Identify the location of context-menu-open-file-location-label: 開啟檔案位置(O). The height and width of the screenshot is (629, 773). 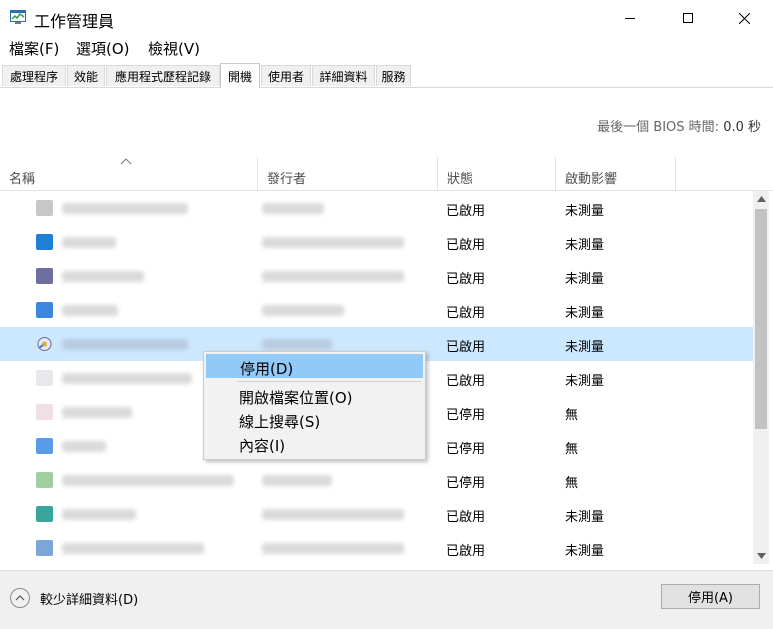
(296, 398).